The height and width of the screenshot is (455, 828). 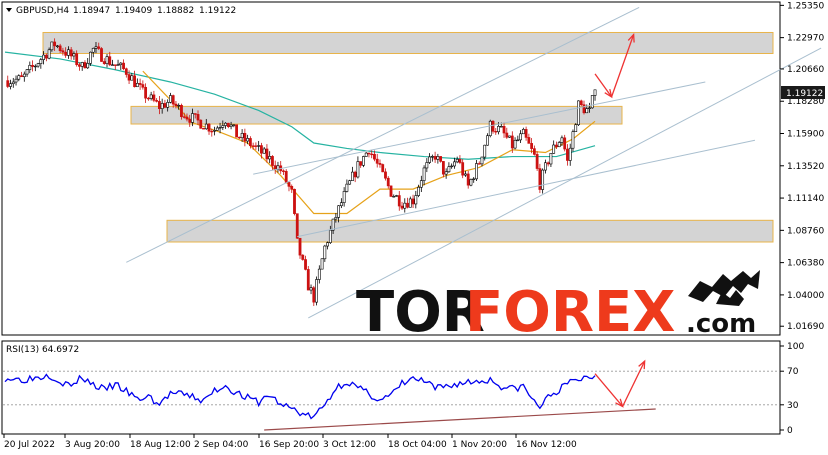 I want to click on low-value: 1.18882, so click(x=175, y=11).